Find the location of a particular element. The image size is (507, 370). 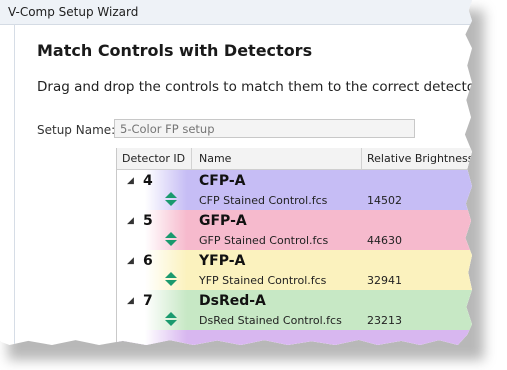

detector-group: ◢ 5 GFP-A GFP Stained Control.fcs 44630 is located at coordinates (294, 230).